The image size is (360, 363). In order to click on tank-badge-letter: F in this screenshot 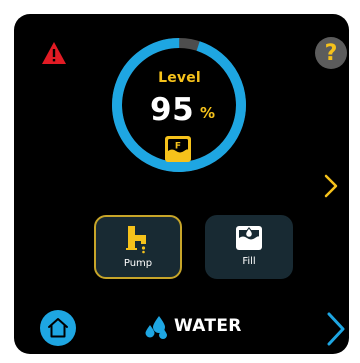, I will do `click(178, 147)`.